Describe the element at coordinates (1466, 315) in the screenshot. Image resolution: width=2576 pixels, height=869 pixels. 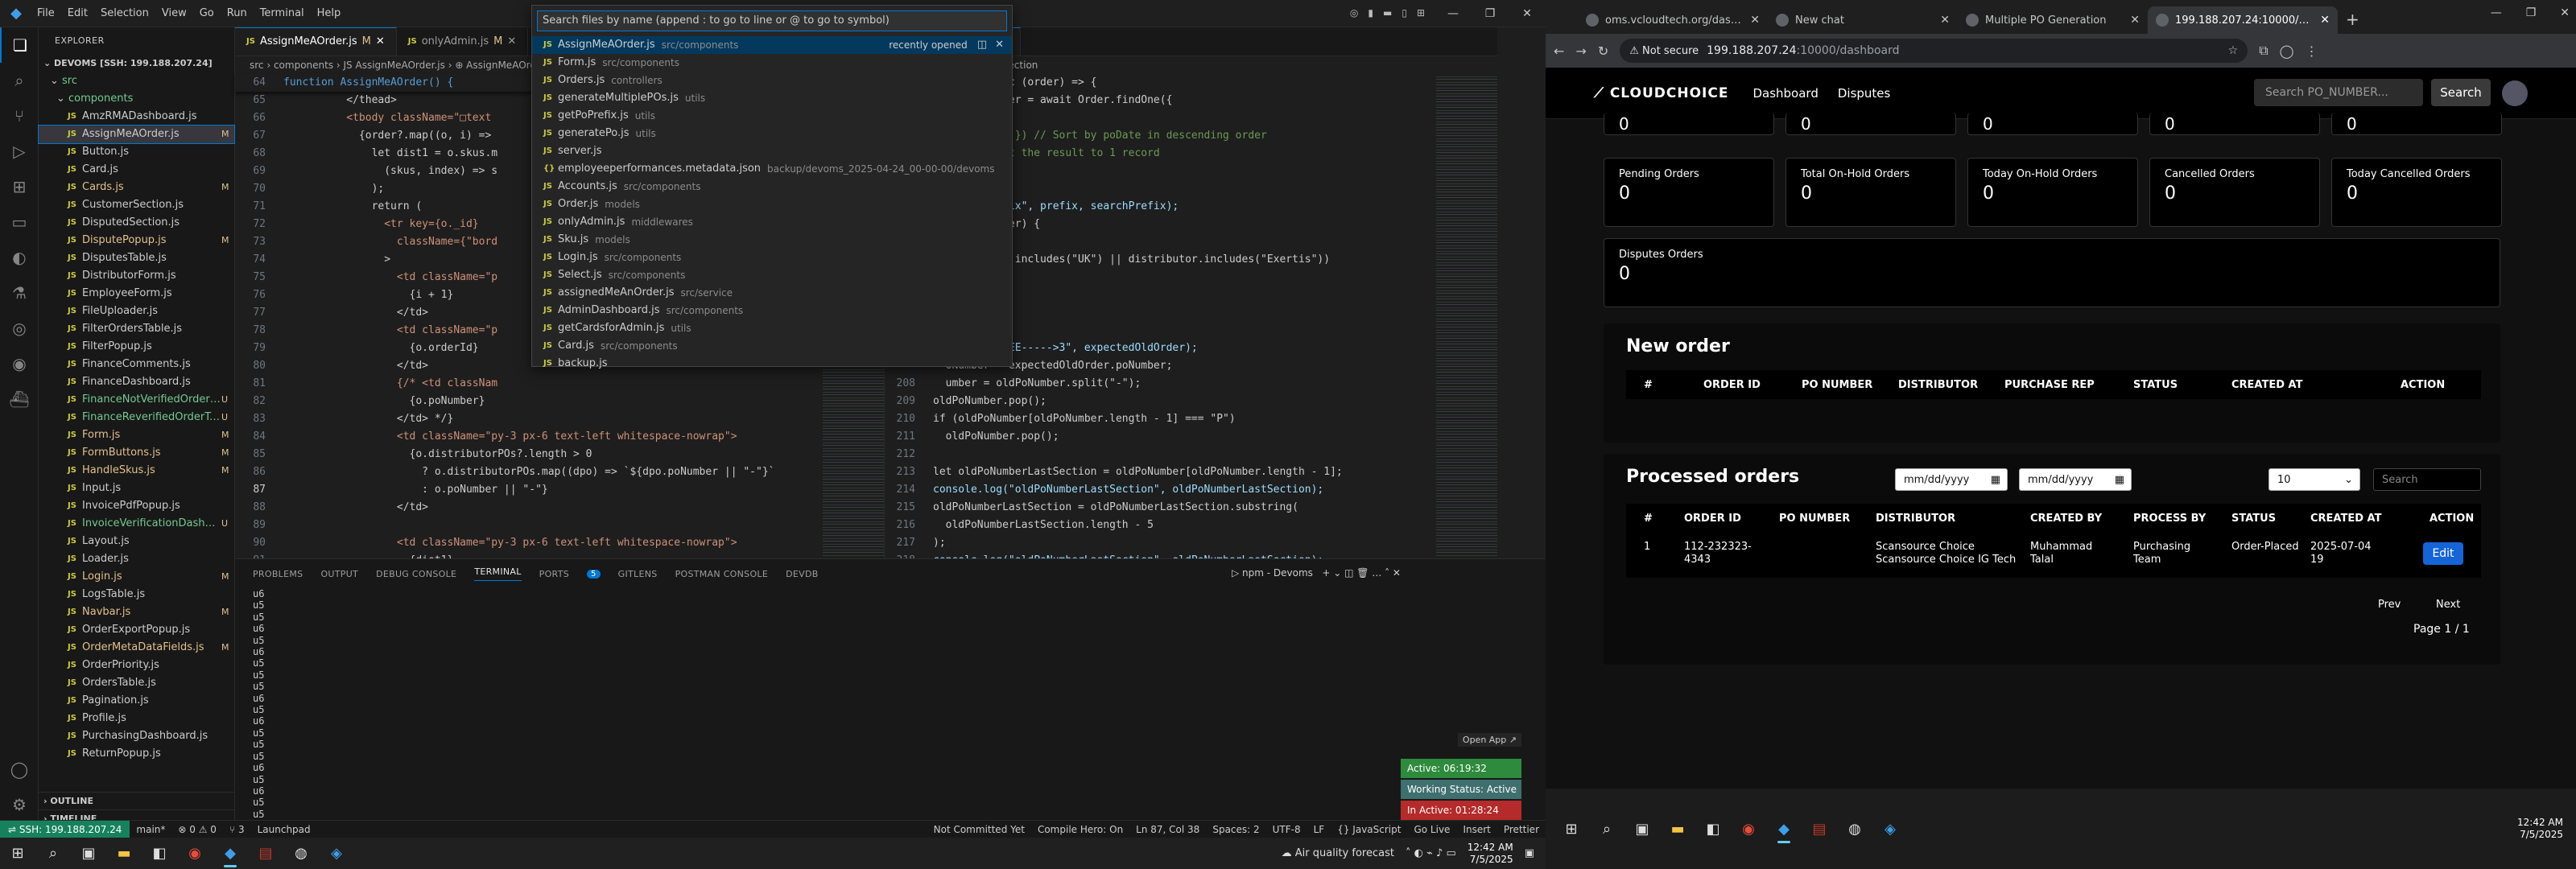
I see `minimap-right` at that location.